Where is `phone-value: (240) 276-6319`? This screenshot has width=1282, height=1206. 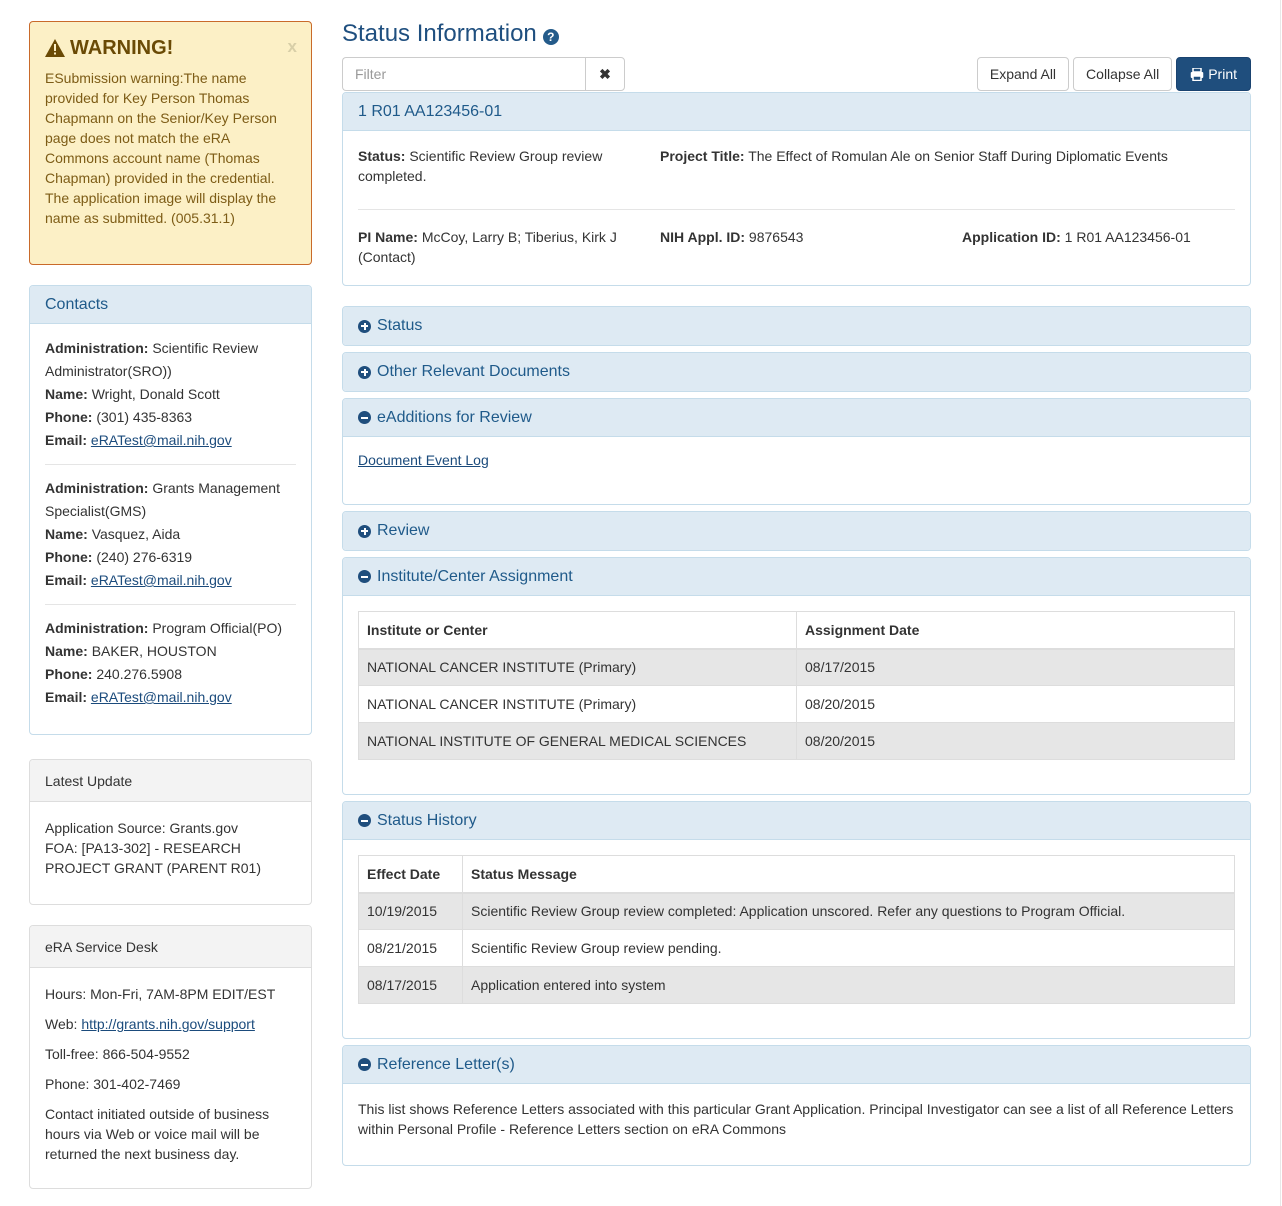
phone-value: (240) 276-6319 is located at coordinates (144, 557).